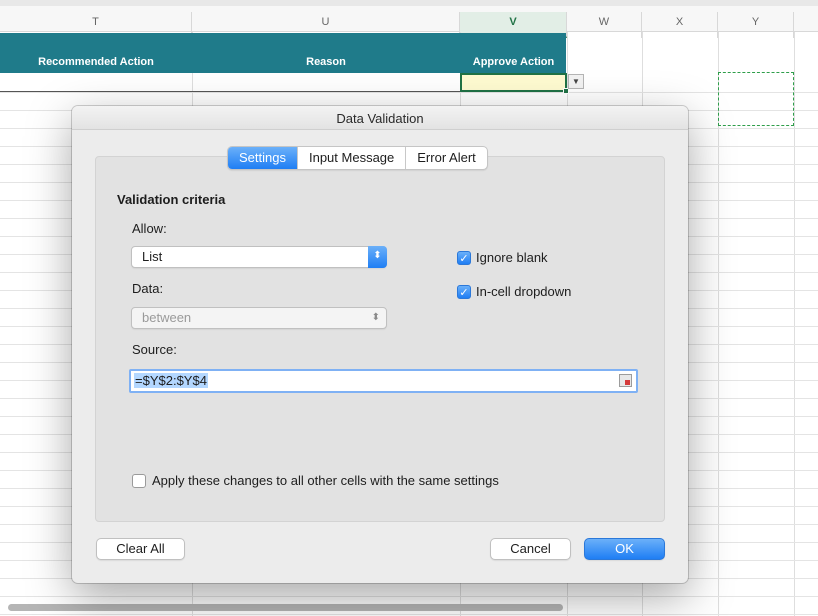 The height and width of the screenshot is (616, 818). I want to click on dialog-title: Data Validation, so click(380, 118).